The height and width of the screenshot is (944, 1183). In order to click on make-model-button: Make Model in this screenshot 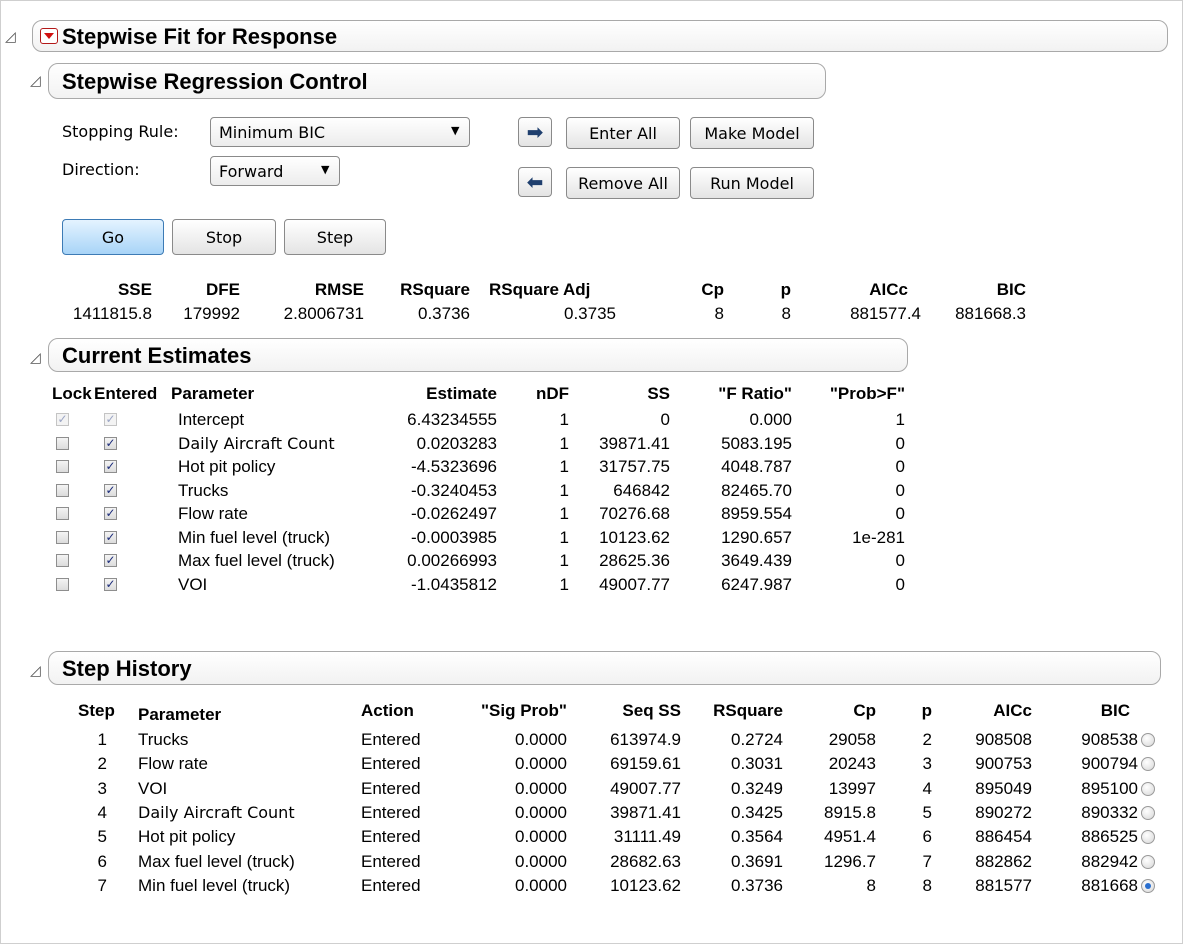, I will do `click(752, 133)`.